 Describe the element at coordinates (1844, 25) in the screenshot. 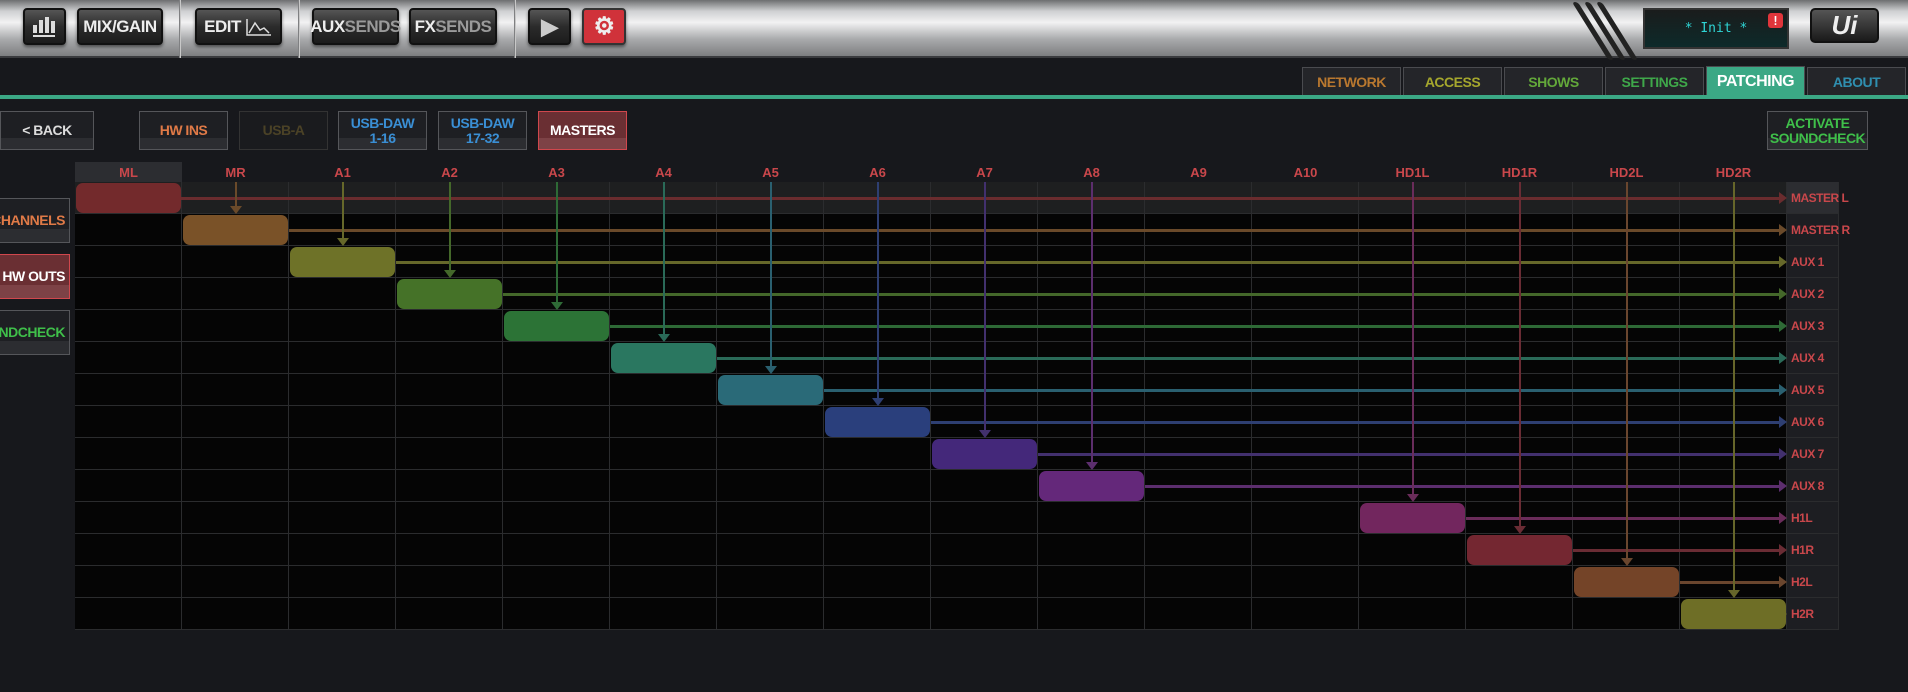

I see `ui-logo-button: Ui` at that location.